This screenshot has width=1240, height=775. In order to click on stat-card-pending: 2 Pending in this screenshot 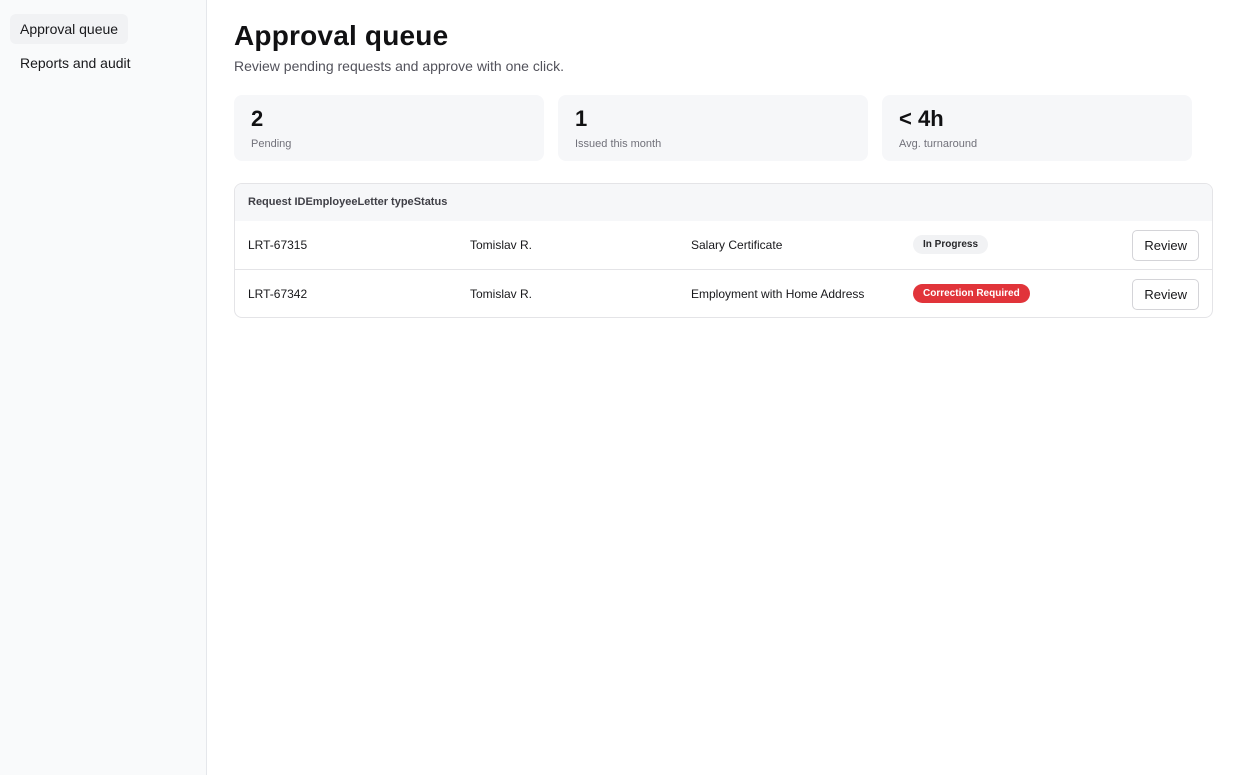, I will do `click(389, 128)`.